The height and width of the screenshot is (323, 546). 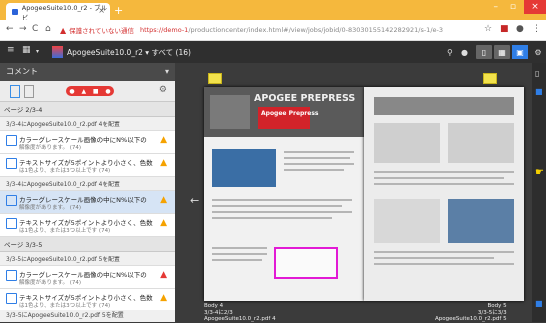 I want to click on hamburger-icon: ≡, so click(x=11, y=50).